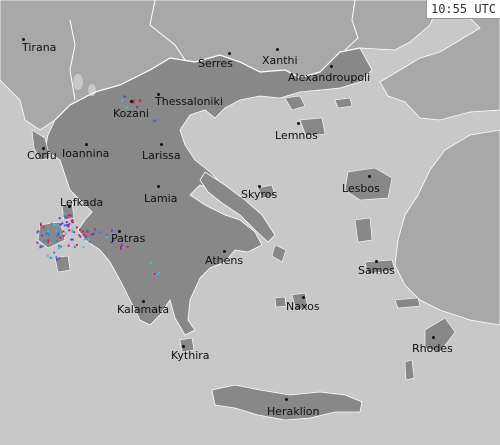  I want to click on land-paros, so click(280, 302).